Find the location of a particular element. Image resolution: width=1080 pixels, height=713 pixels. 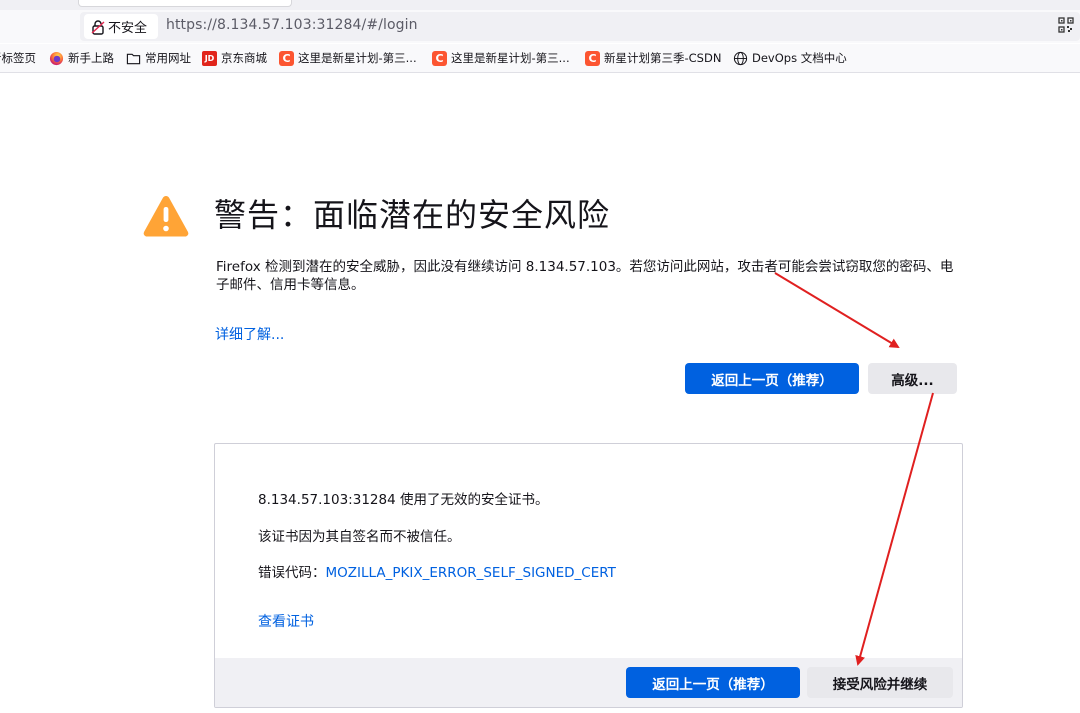

invalid-cert-message: 8.134.57.103:31284 使用了无效的安全证书。 is located at coordinates (403, 500).